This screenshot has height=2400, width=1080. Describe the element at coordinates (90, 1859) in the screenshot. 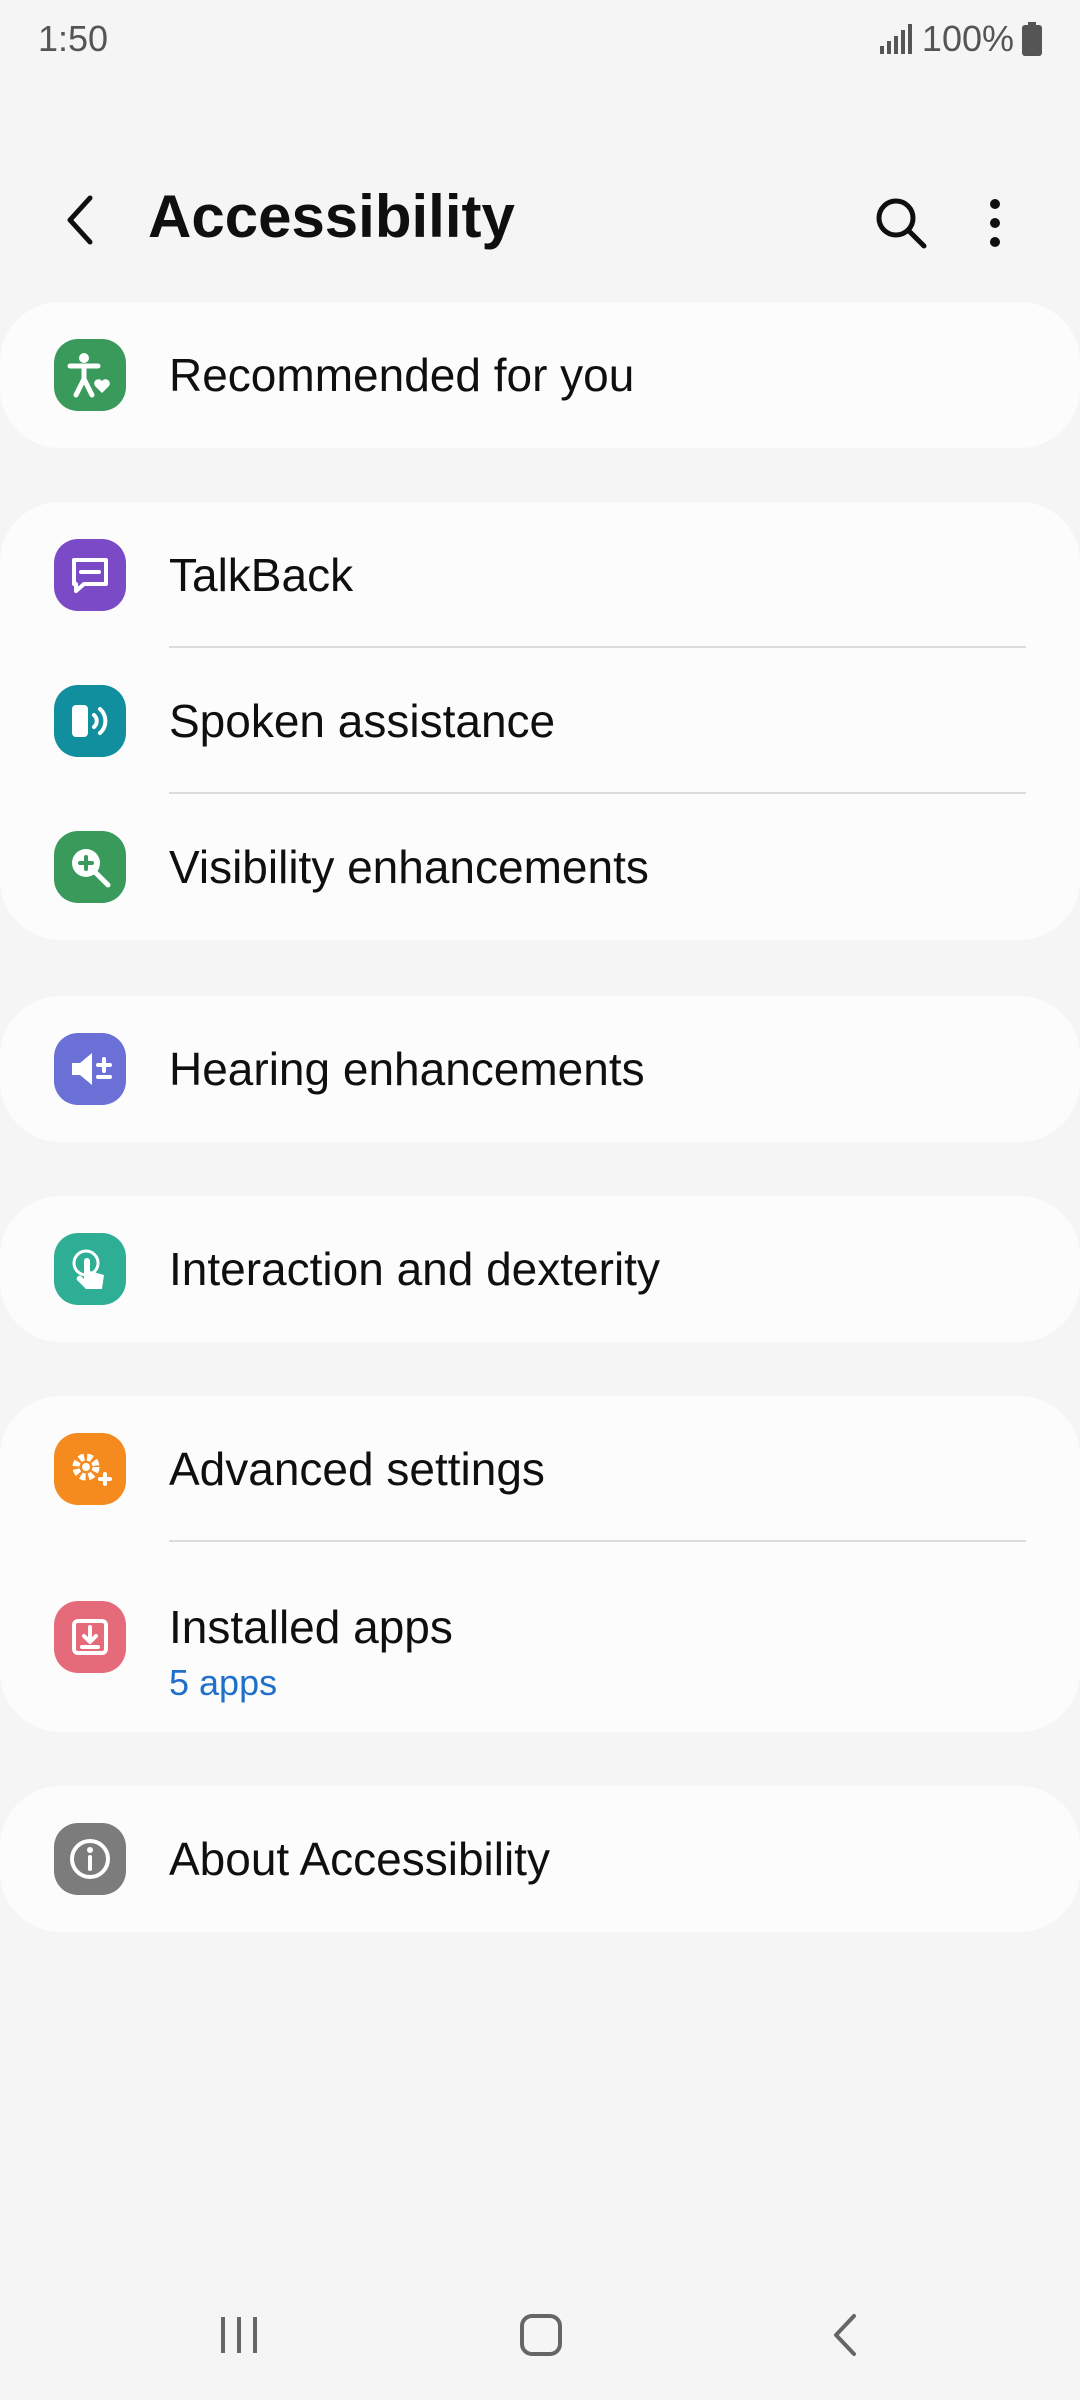

I see `info-icon` at that location.